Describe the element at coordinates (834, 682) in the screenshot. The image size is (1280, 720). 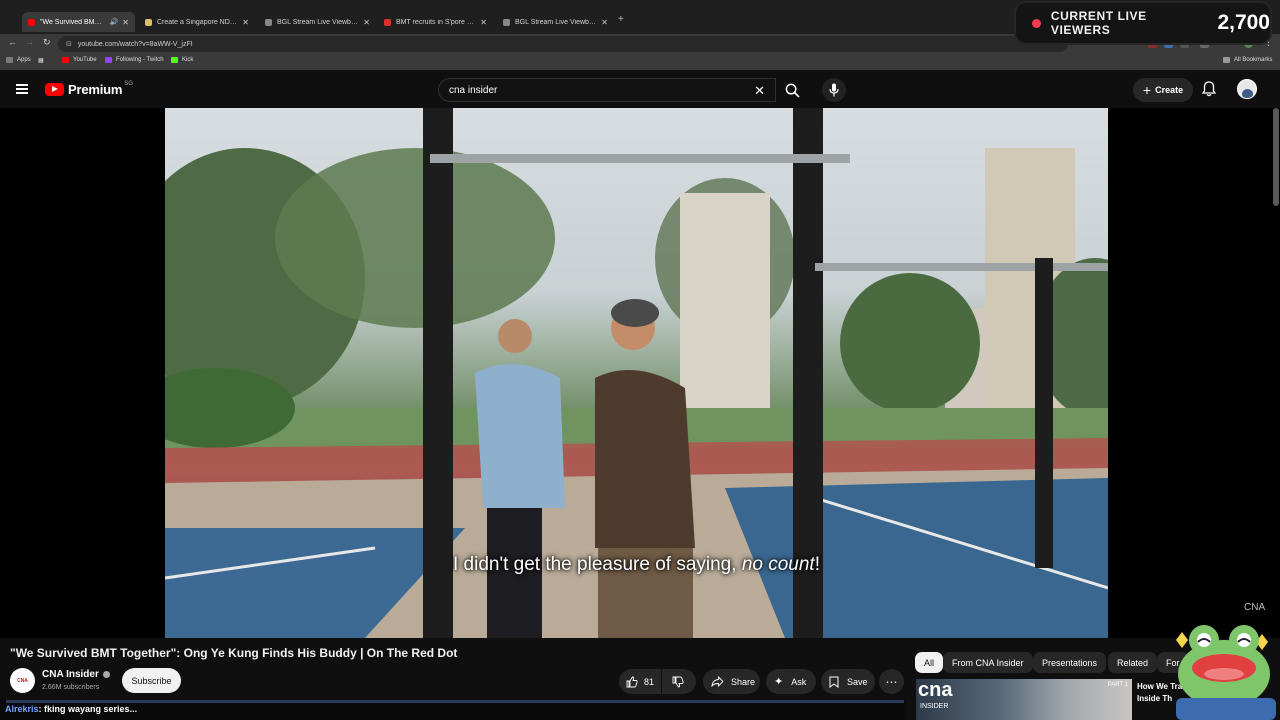
I see `bookmark-icon` at that location.